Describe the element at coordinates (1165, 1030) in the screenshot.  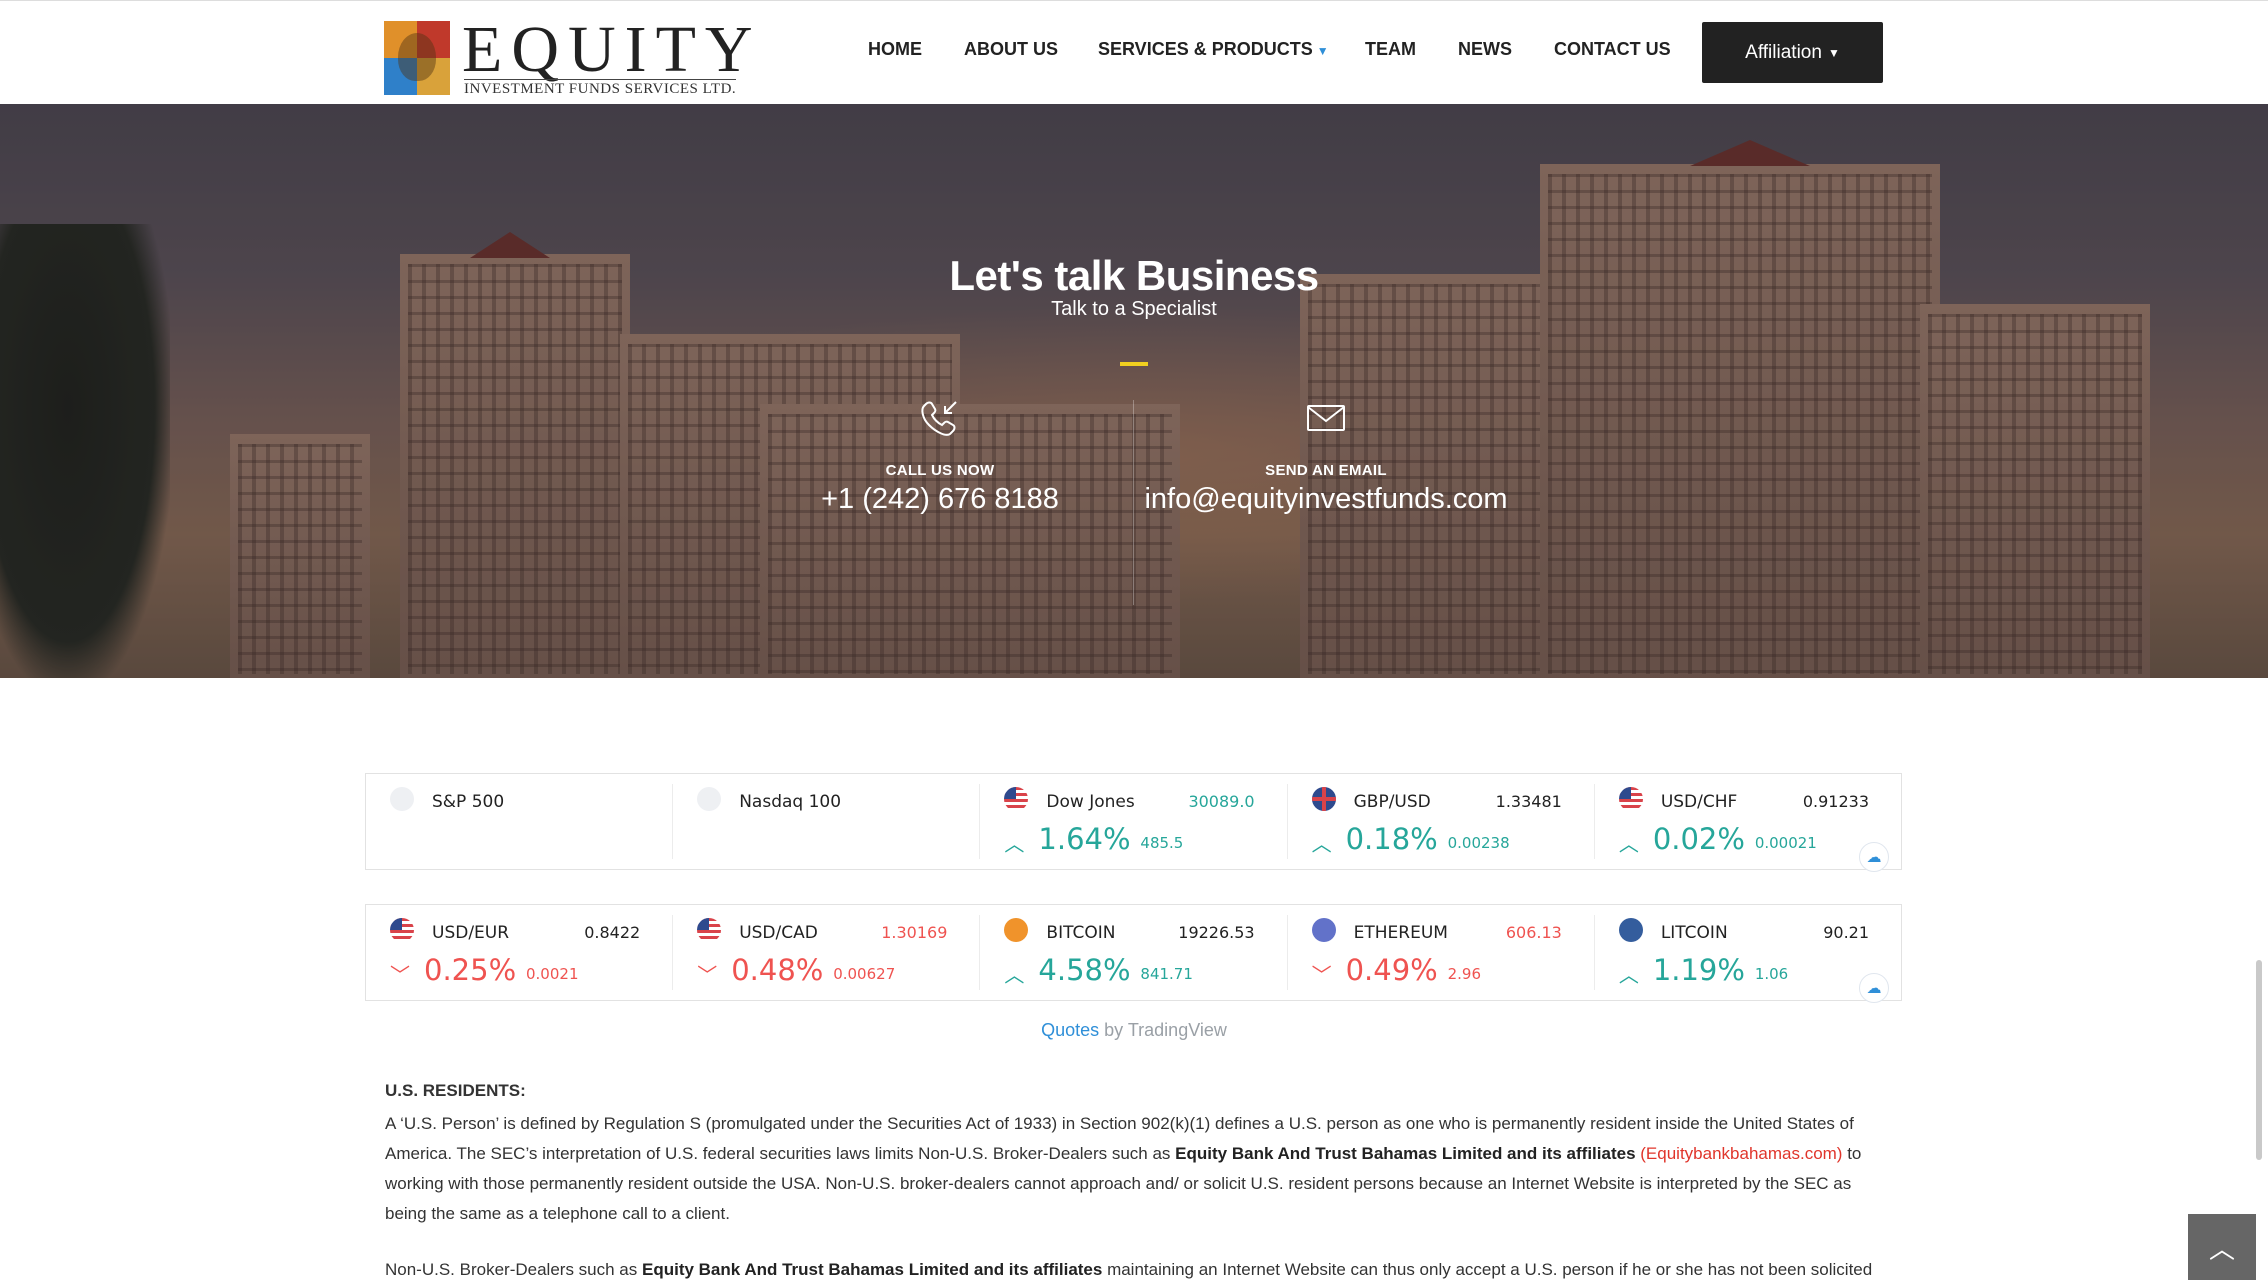
I see `tradingview-text: by TradingView` at that location.